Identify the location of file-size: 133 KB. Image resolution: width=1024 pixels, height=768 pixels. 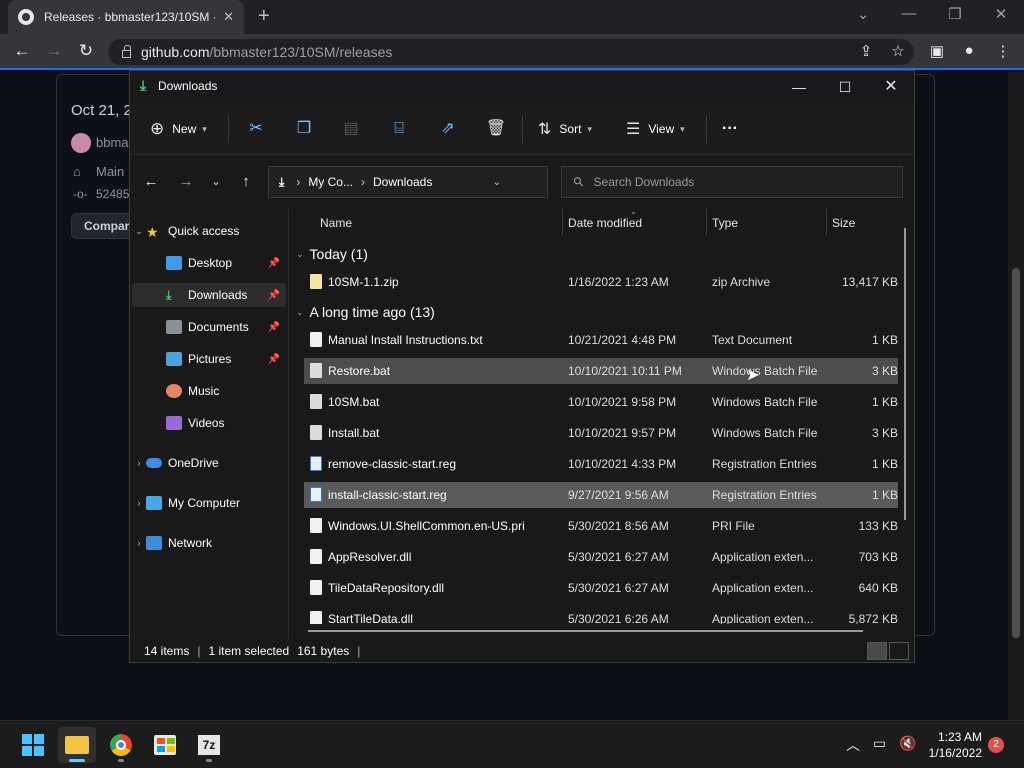
(878, 526).